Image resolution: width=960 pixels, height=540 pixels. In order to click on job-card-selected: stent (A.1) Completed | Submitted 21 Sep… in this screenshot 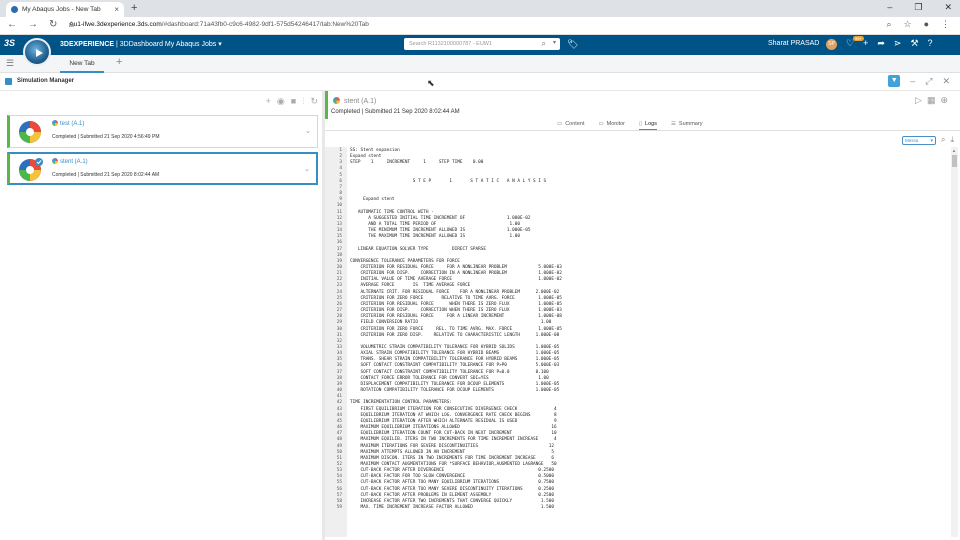, I will do `click(162, 168)`.